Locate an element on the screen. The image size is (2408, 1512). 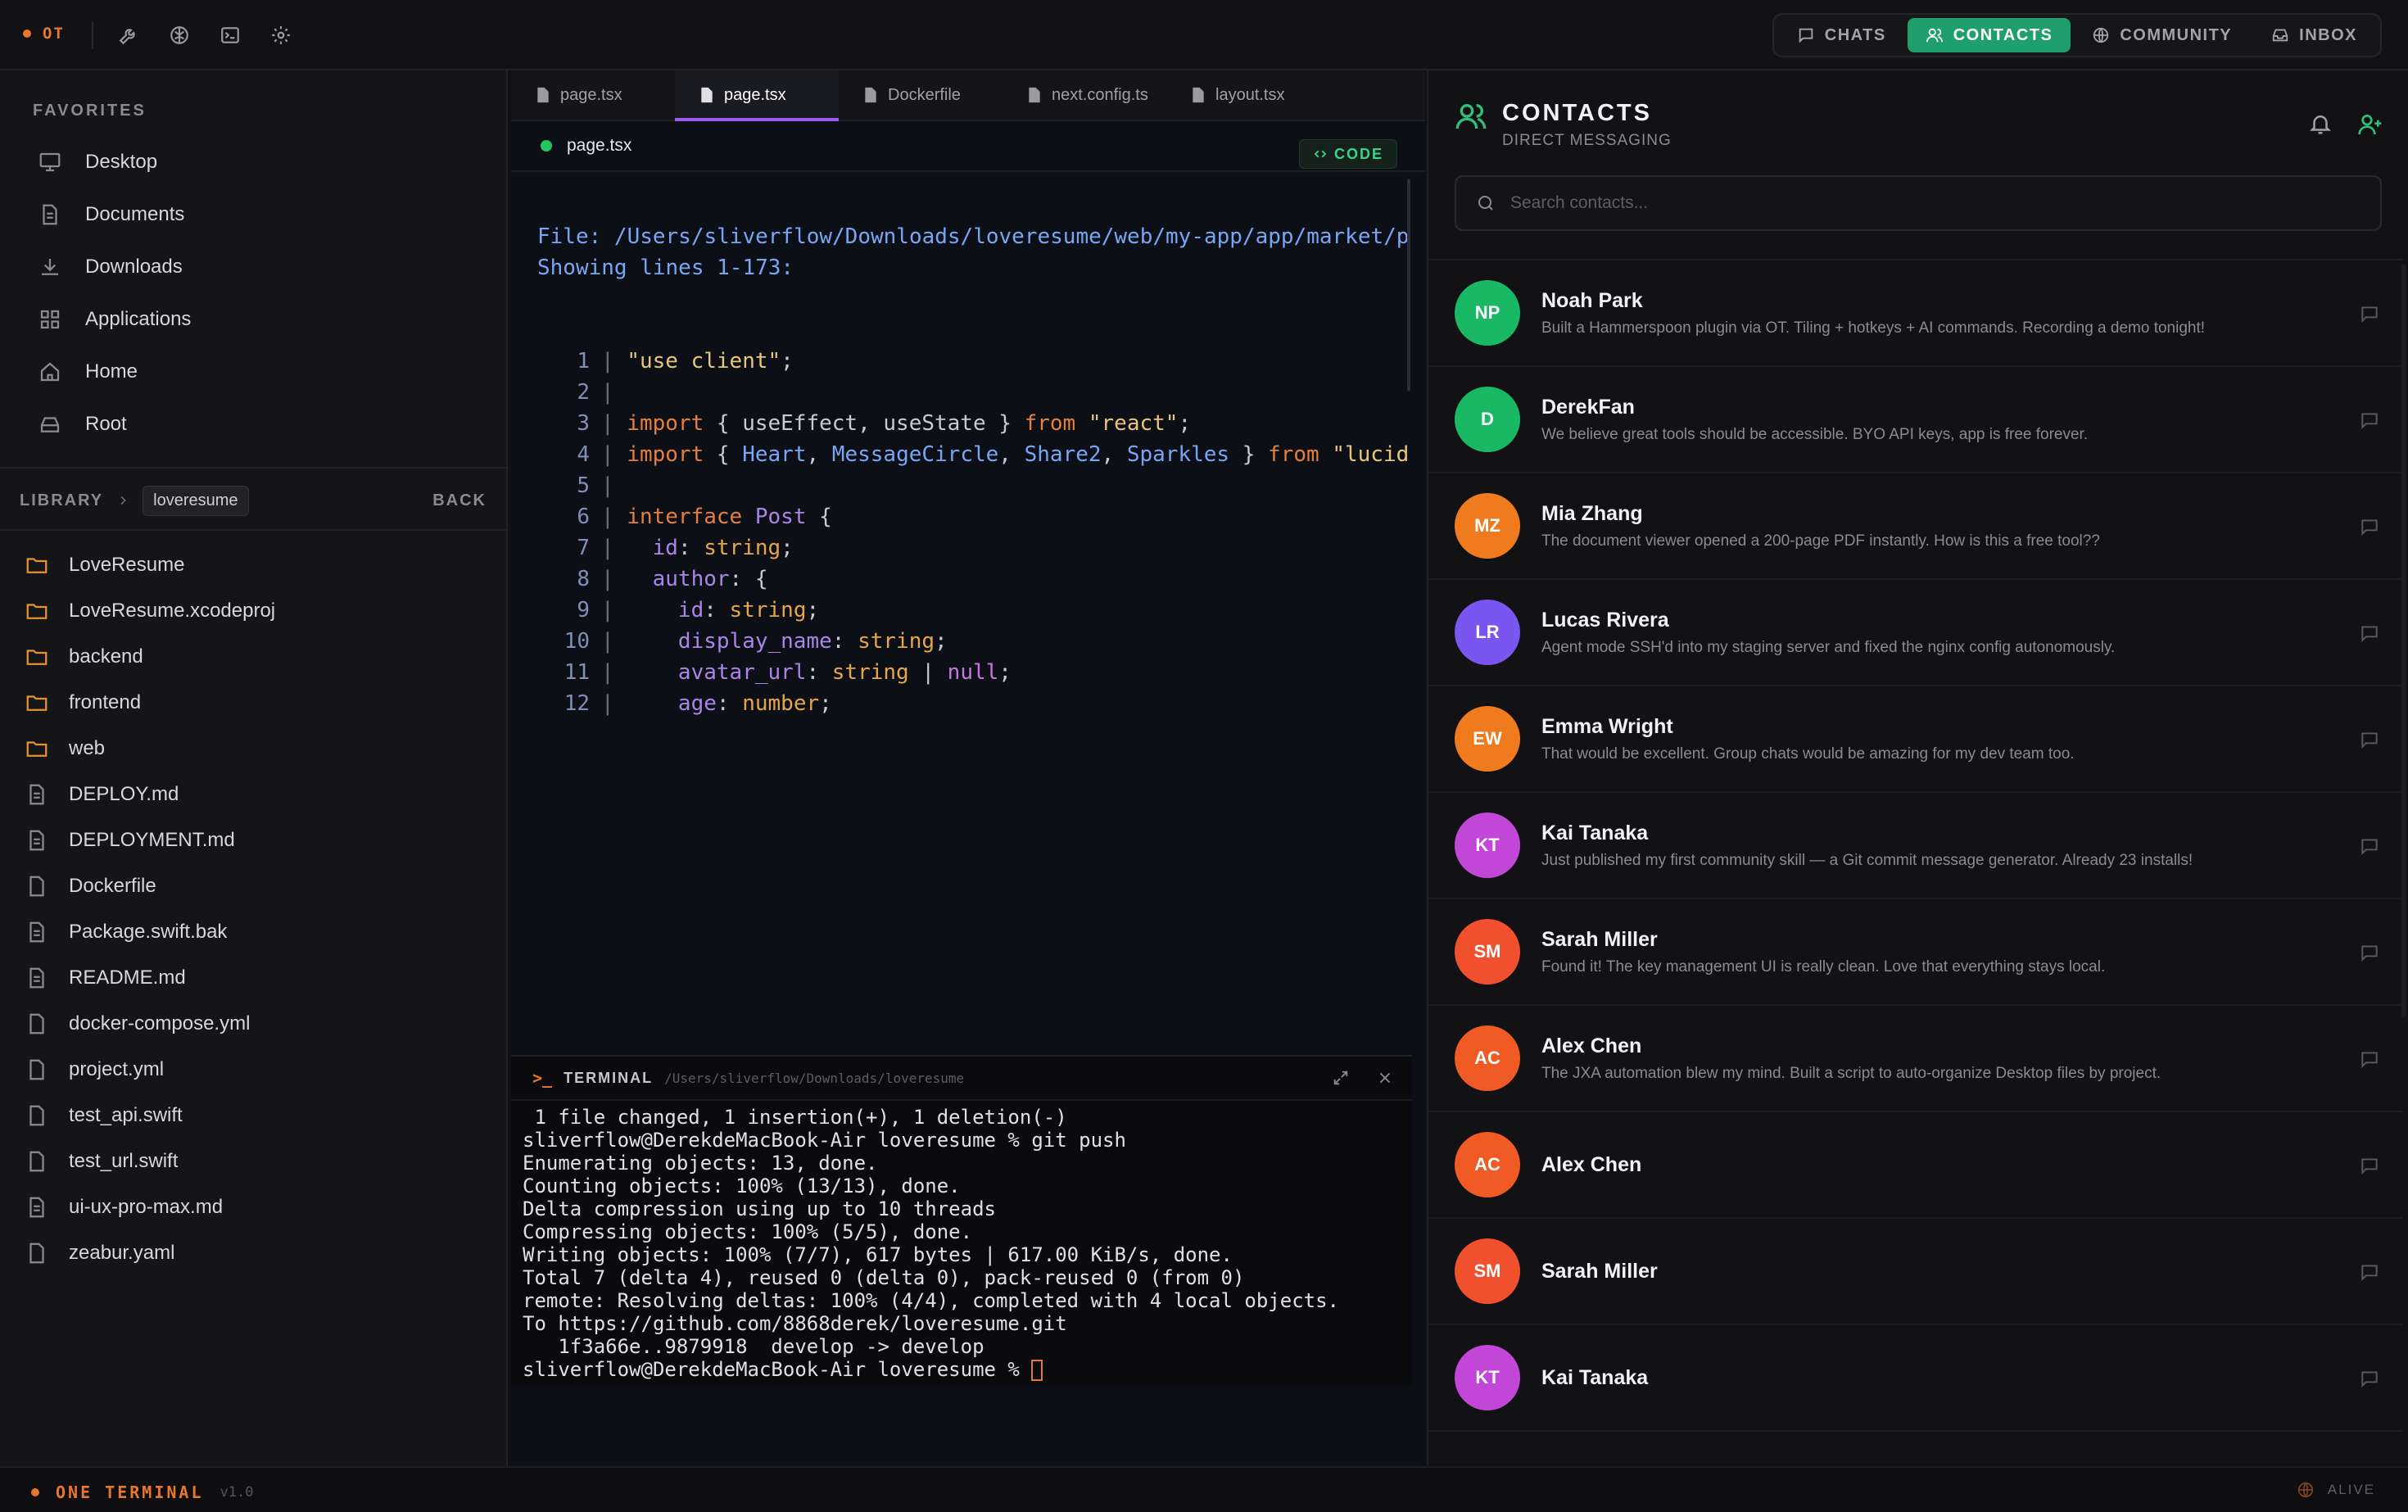
editor-tab: Dockerfile is located at coordinates (921, 95).